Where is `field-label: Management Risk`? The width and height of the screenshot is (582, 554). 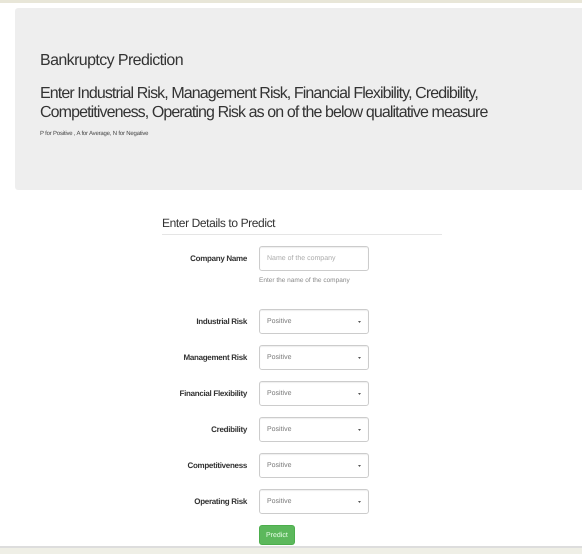
field-label: Management Risk is located at coordinates (214, 357).